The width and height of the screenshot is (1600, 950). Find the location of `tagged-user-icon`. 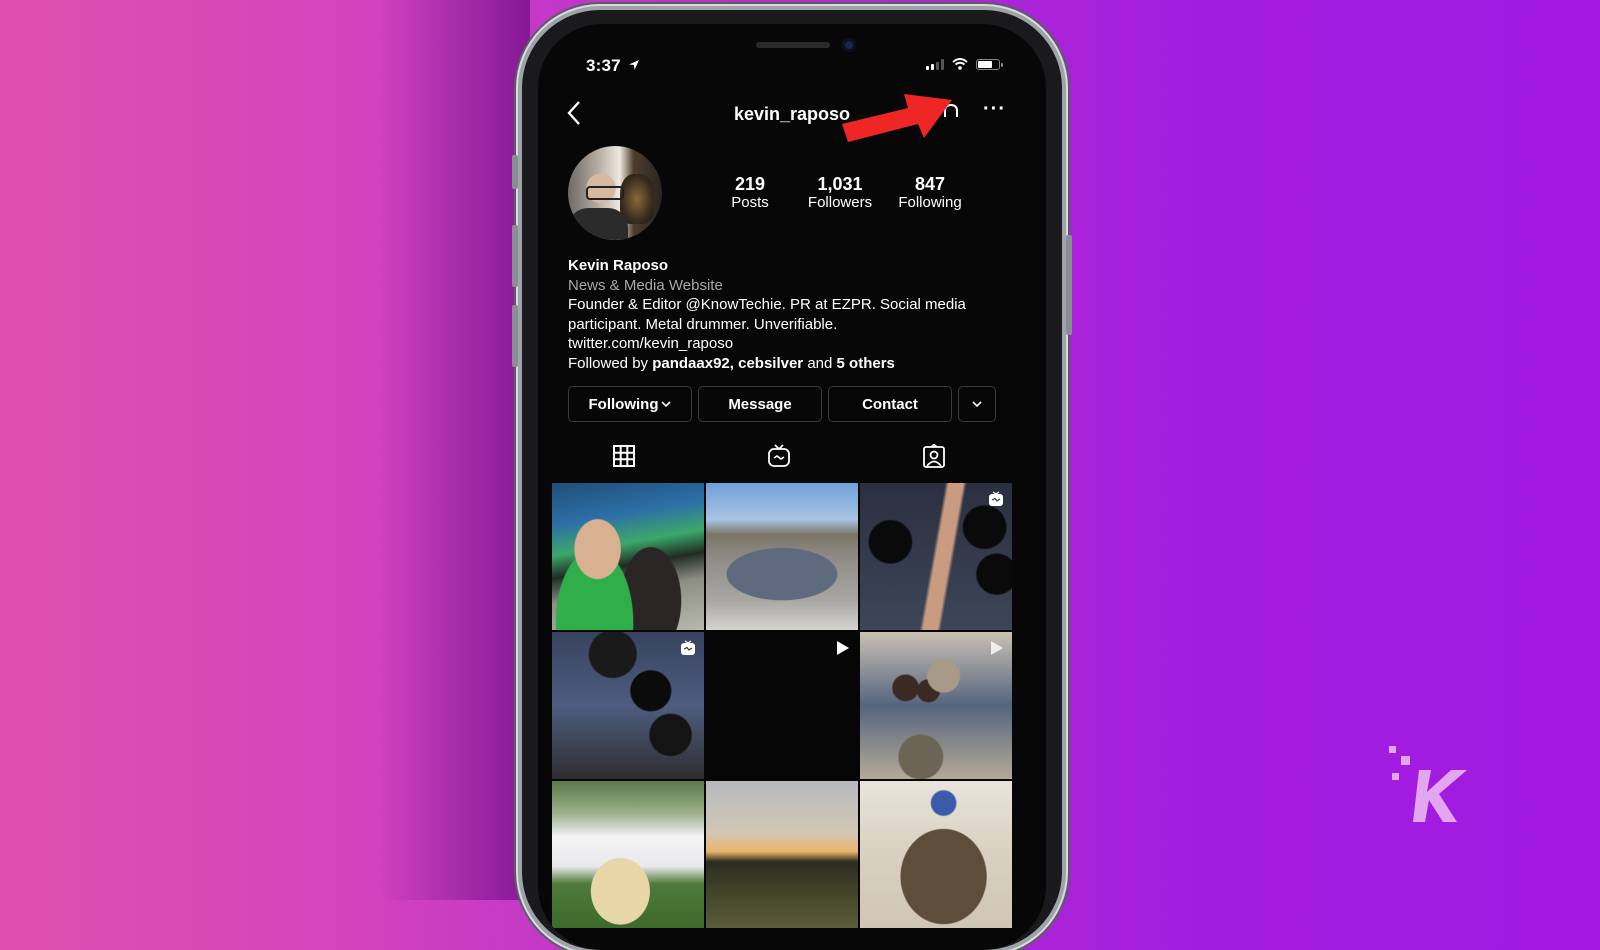

tagged-user-icon is located at coordinates (934, 455).